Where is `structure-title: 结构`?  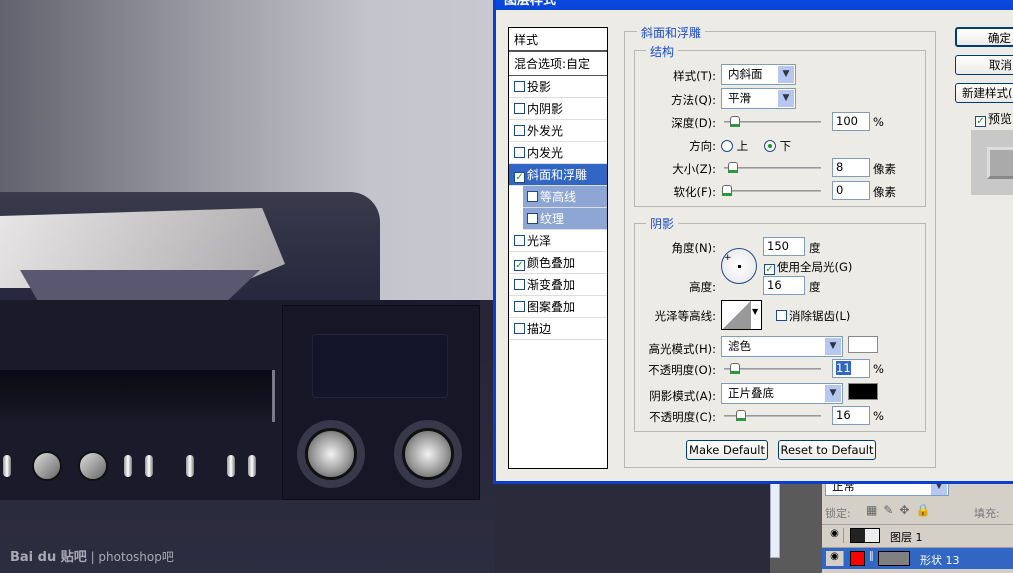 structure-title: 结构 is located at coordinates (662, 51).